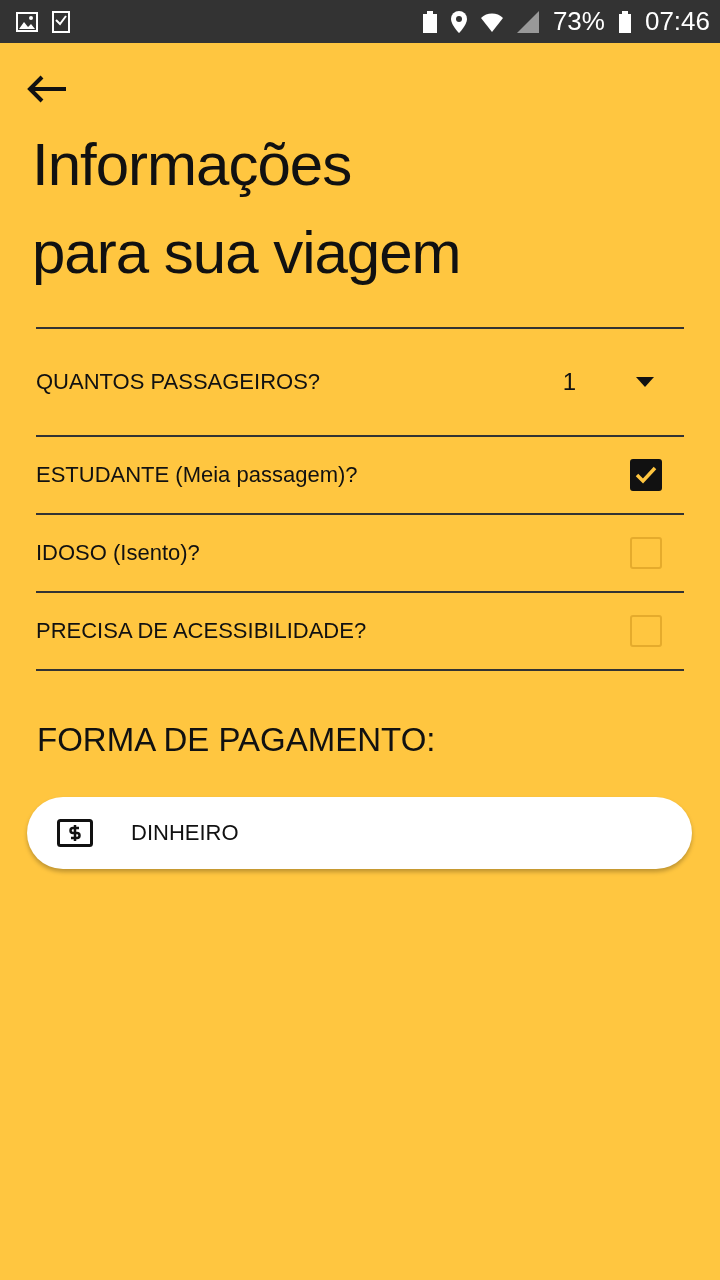  What do you see at coordinates (179, 382) in the screenshot?
I see `option-label: QUANTOS PASSAGEIROS?` at bounding box center [179, 382].